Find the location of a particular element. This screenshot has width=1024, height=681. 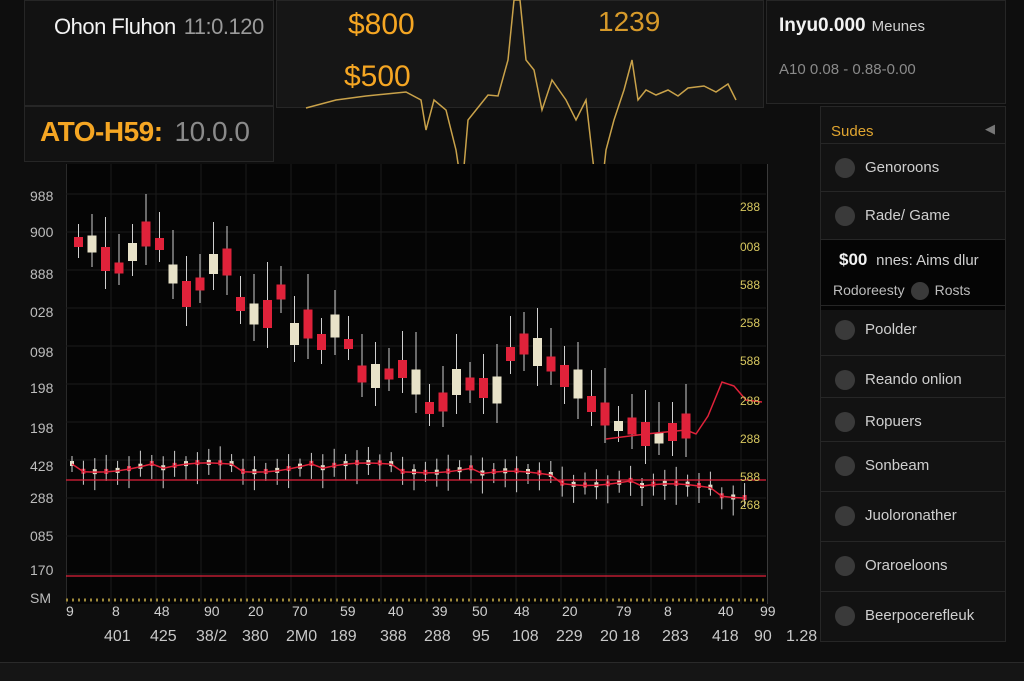

market-summary-panel: Inyu0.000 Meunes A10 0.08 - 0.88-0.00 is located at coordinates (886, 52).